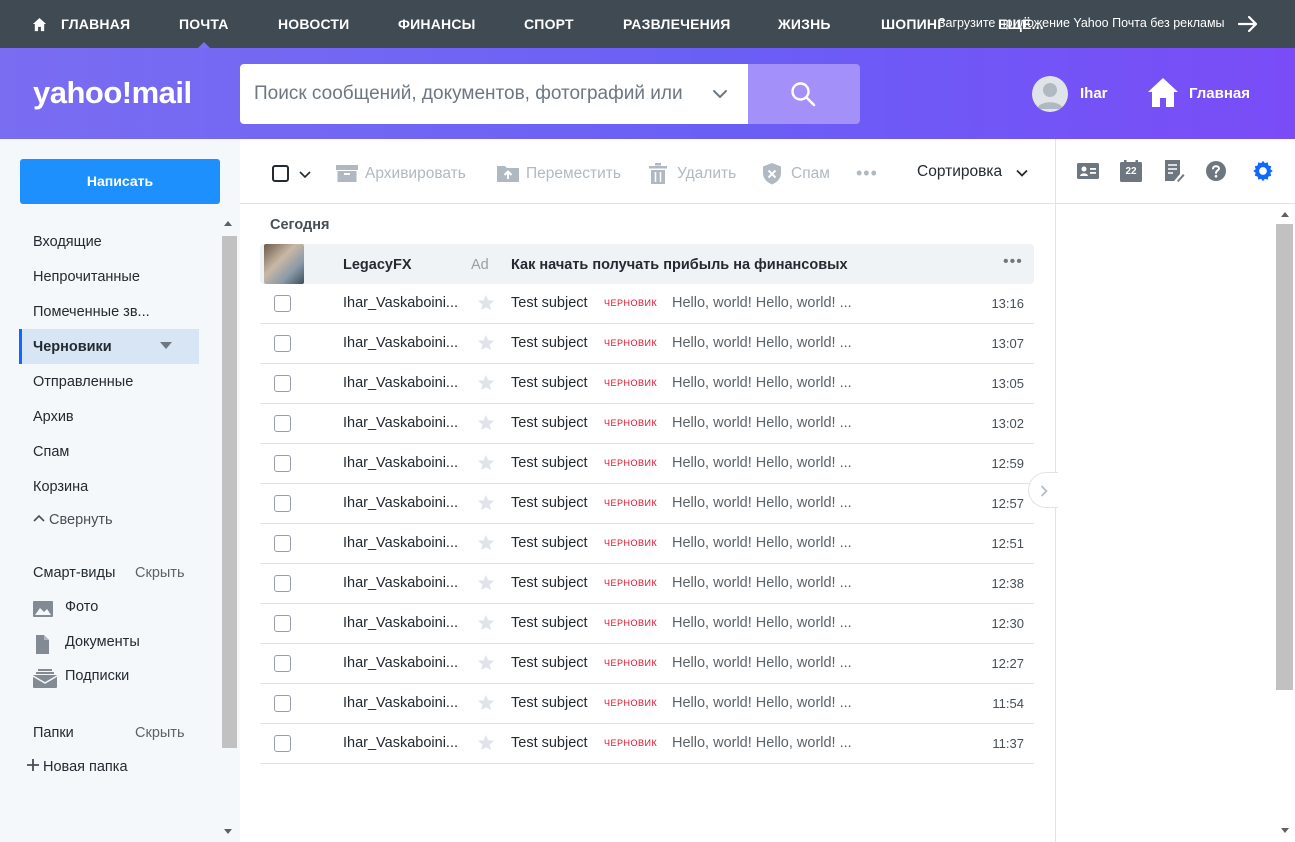 This screenshot has width=1295, height=842. I want to click on collapse-folders-button: Свернуть, so click(73, 520).